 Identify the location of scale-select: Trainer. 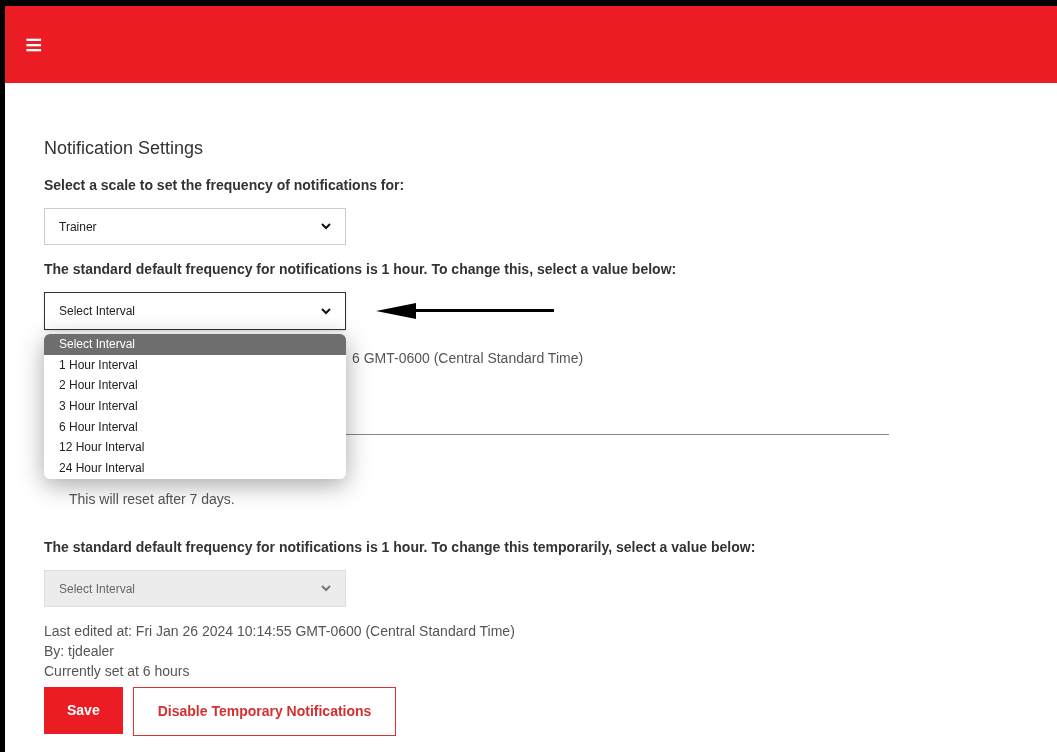
(195, 226).